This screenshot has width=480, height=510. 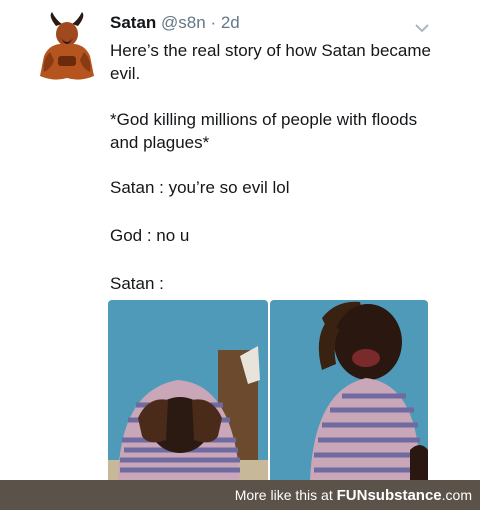 What do you see at coordinates (349, 390) in the screenshot?
I see `crying-kid-photo-right` at bounding box center [349, 390].